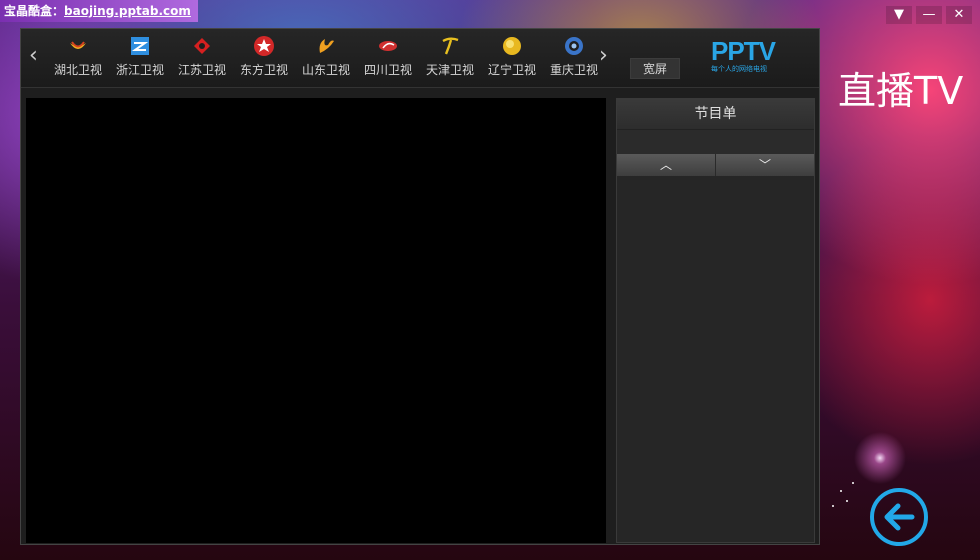 The image size is (980, 560). What do you see at coordinates (34, 11) in the screenshot?
I see `site-prefix: 宝晶酷盒：` at bounding box center [34, 11].